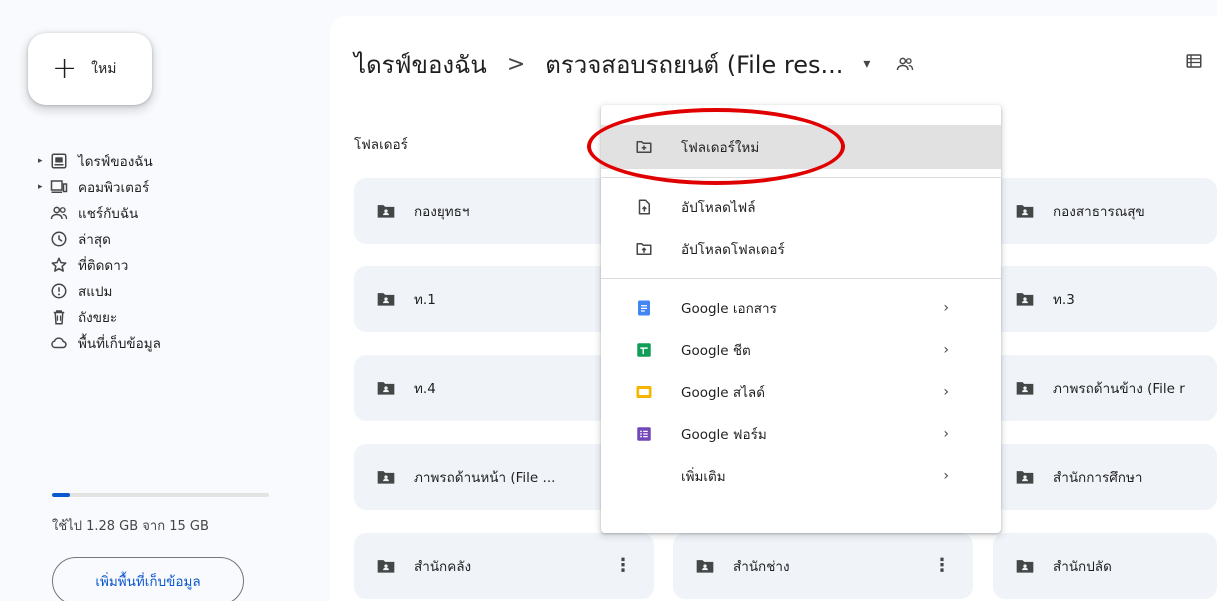 The height and width of the screenshot is (601, 1217). I want to click on new-button-label: ใหม่, so click(104, 69).